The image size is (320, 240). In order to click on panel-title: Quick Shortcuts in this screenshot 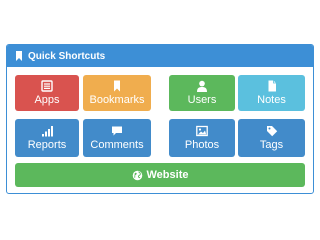, I will do `click(67, 56)`.